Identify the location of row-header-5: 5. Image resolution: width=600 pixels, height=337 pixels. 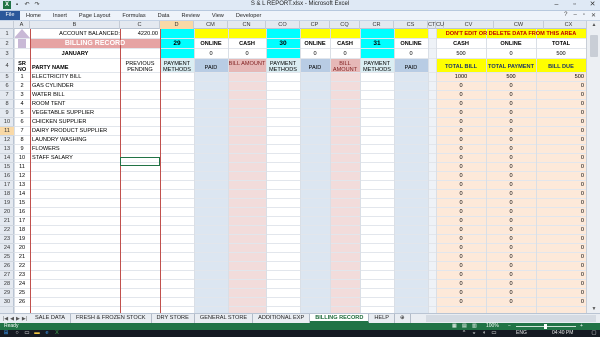
(7, 77).